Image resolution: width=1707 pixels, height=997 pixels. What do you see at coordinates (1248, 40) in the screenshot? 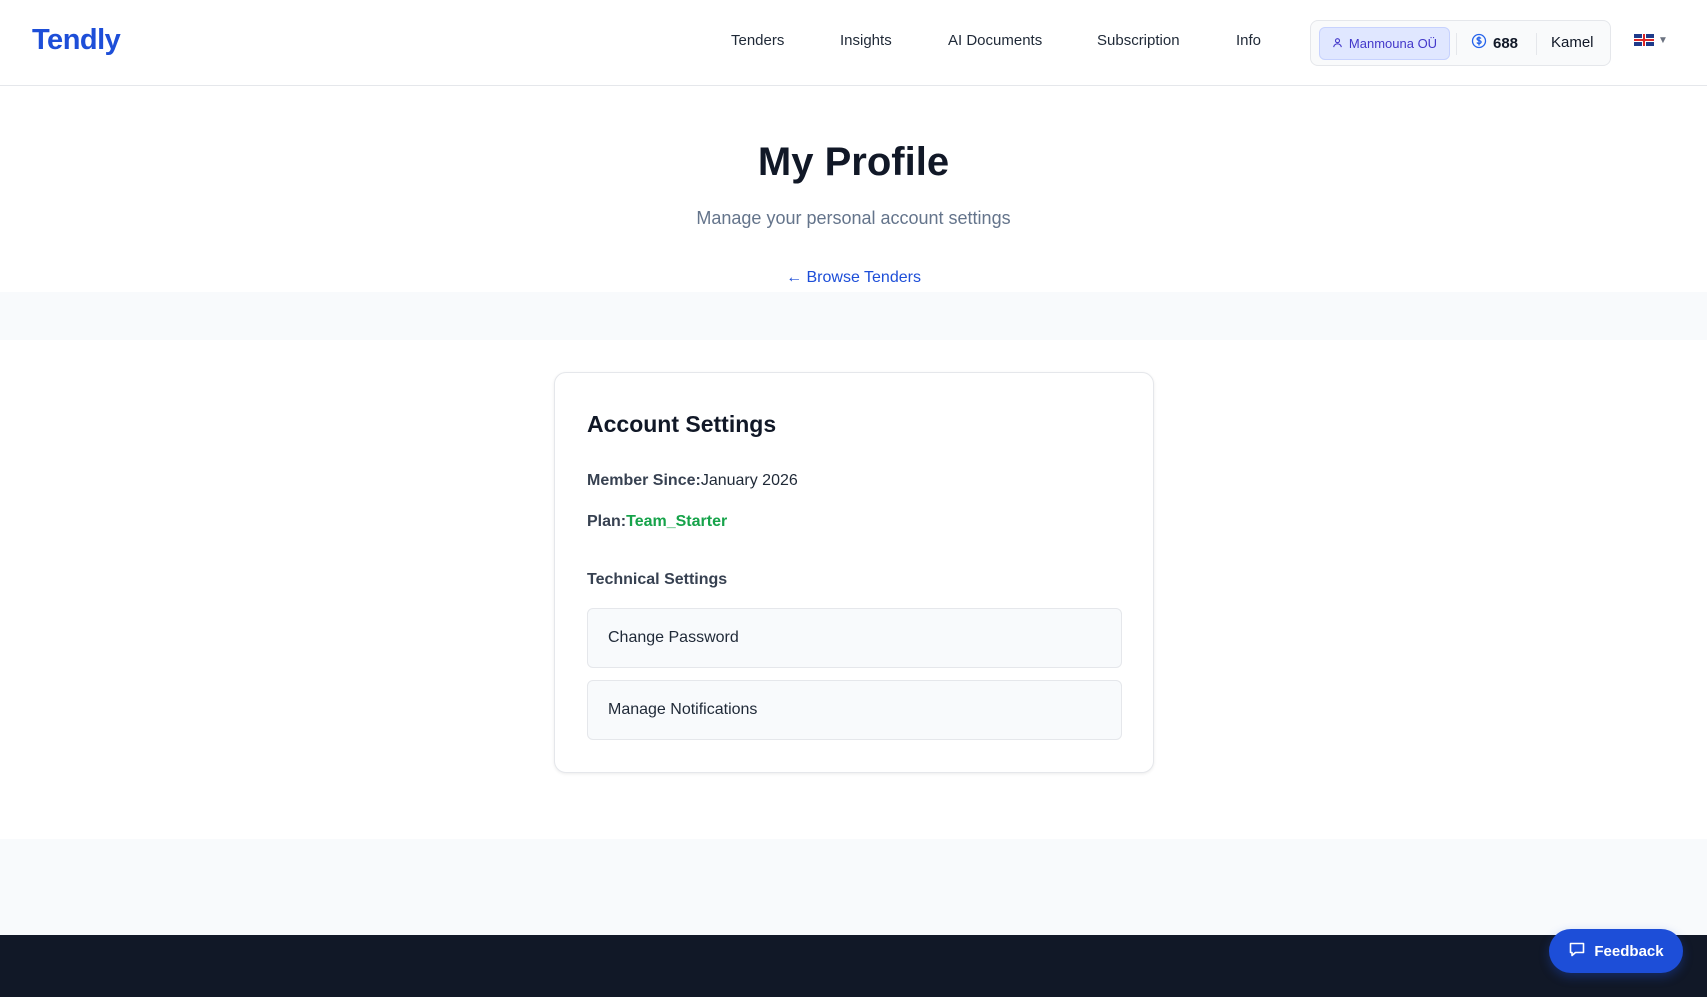
I see `nav-info: Info` at bounding box center [1248, 40].